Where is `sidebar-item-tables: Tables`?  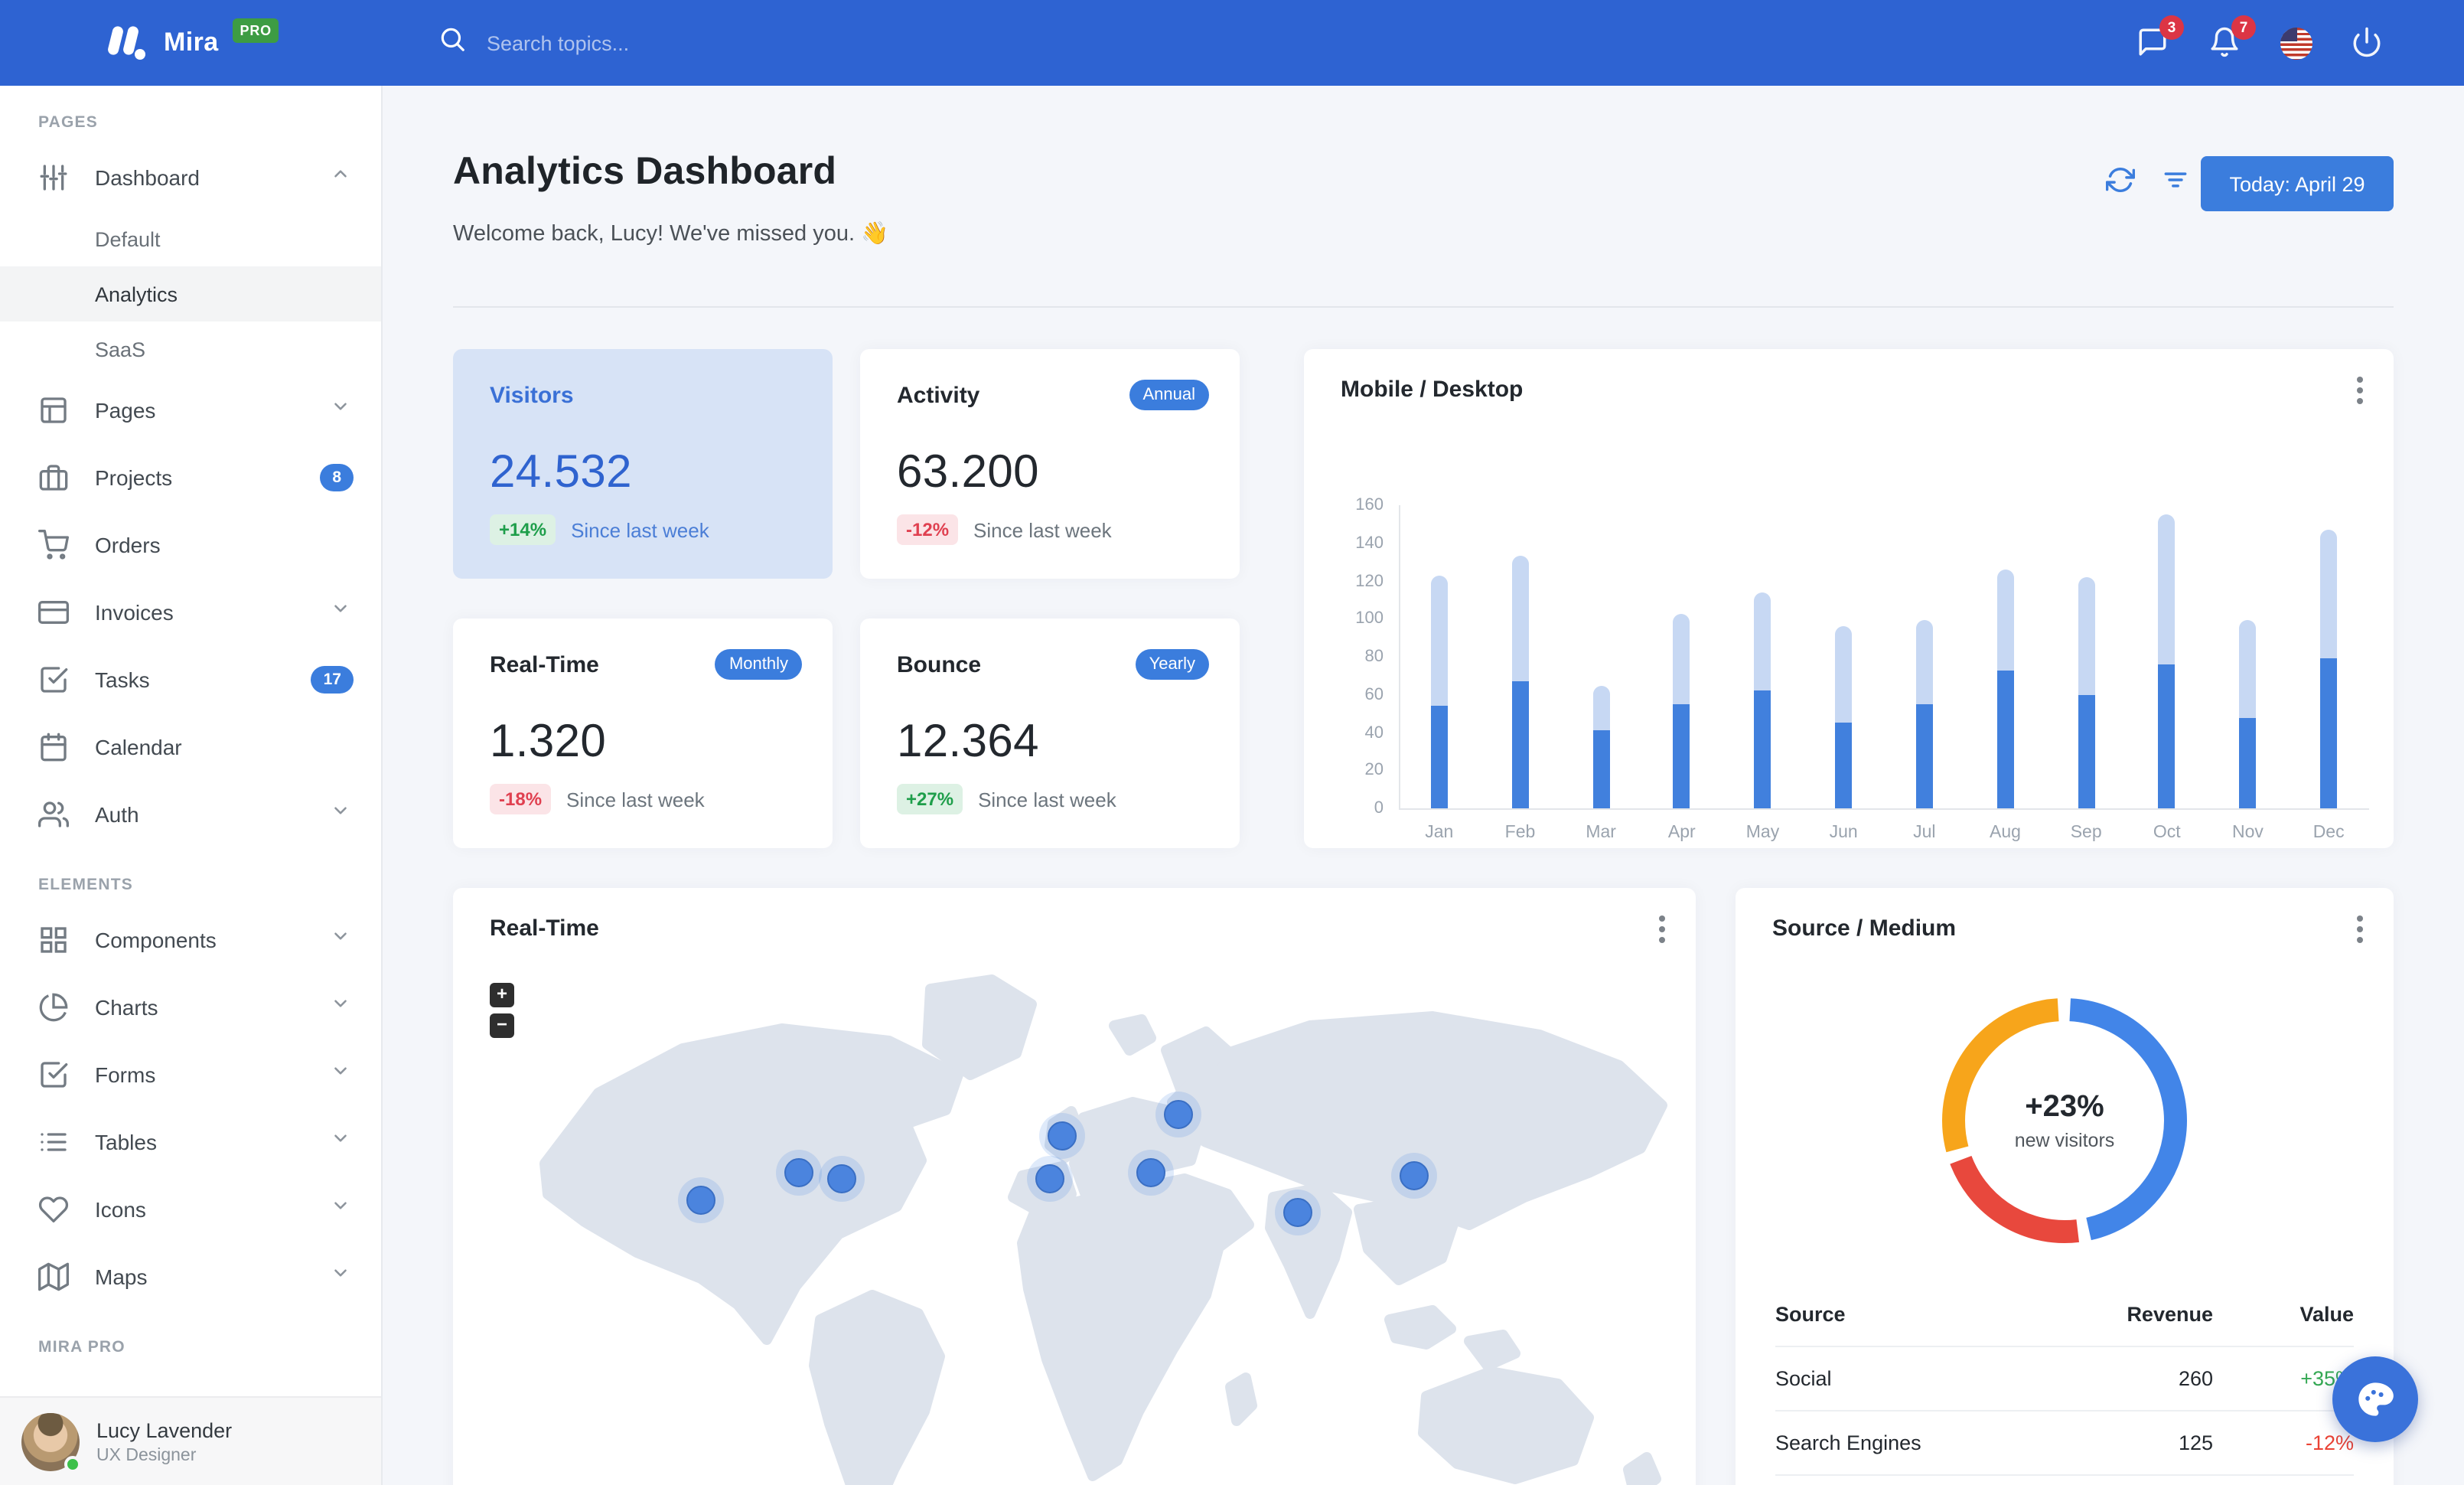
sidebar-item-tables: Tables is located at coordinates (191, 1142).